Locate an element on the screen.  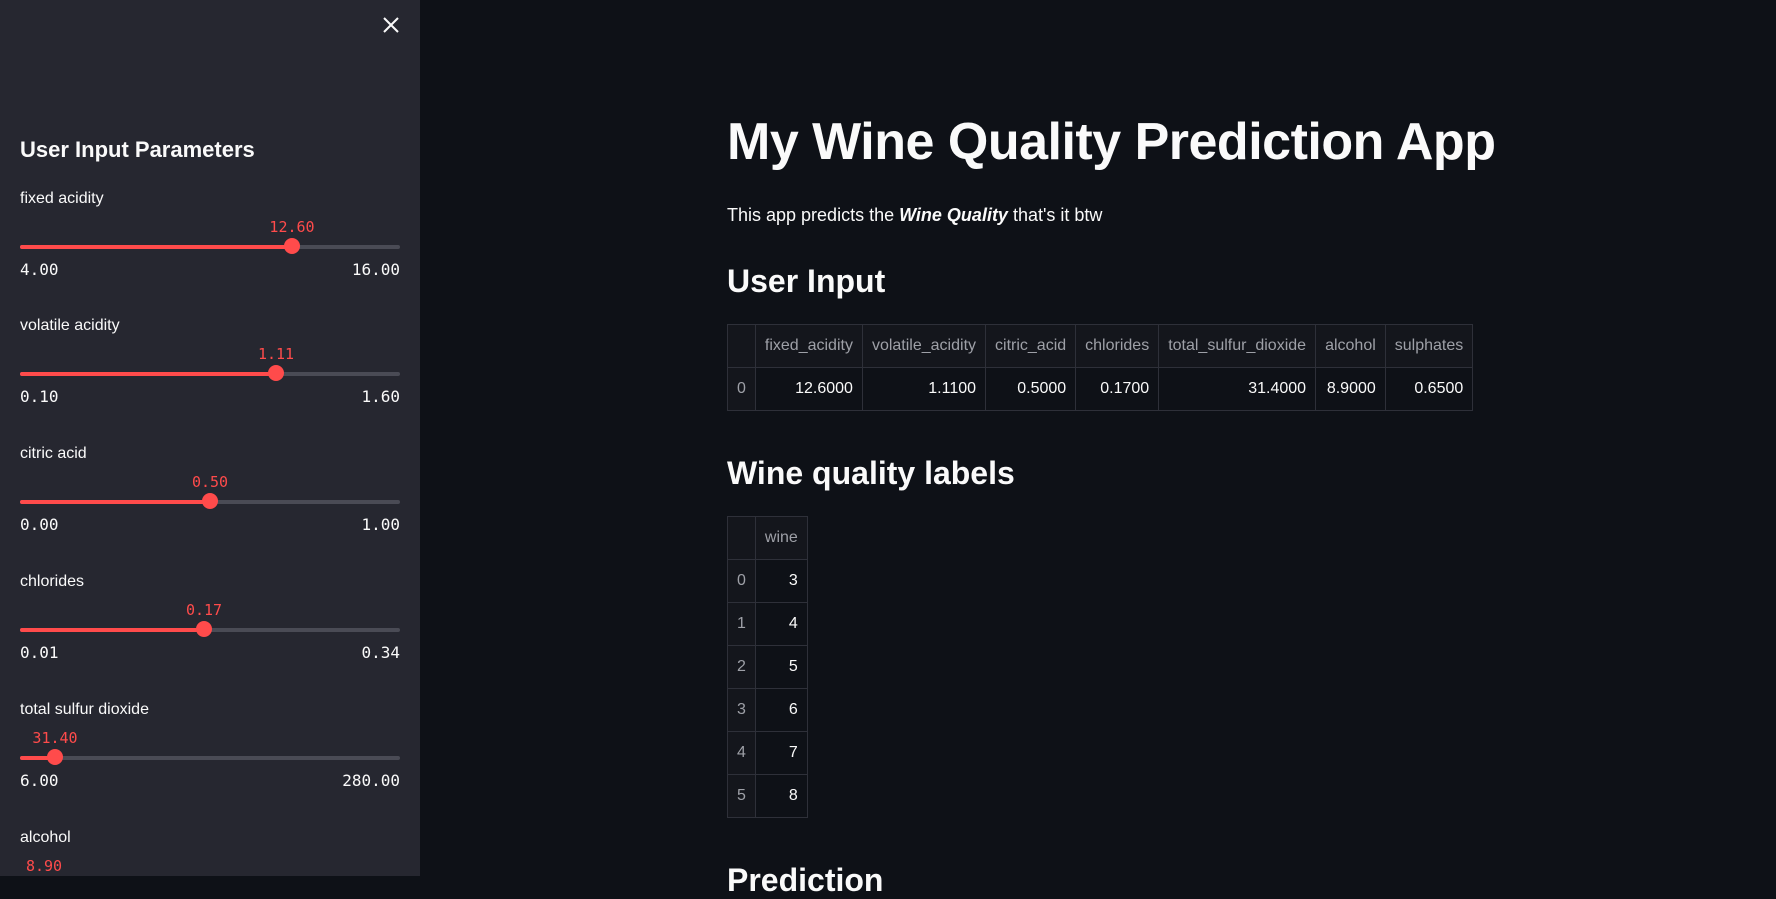
slider-alcohol: alcohol 8.90 is located at coordinates (210, 852).